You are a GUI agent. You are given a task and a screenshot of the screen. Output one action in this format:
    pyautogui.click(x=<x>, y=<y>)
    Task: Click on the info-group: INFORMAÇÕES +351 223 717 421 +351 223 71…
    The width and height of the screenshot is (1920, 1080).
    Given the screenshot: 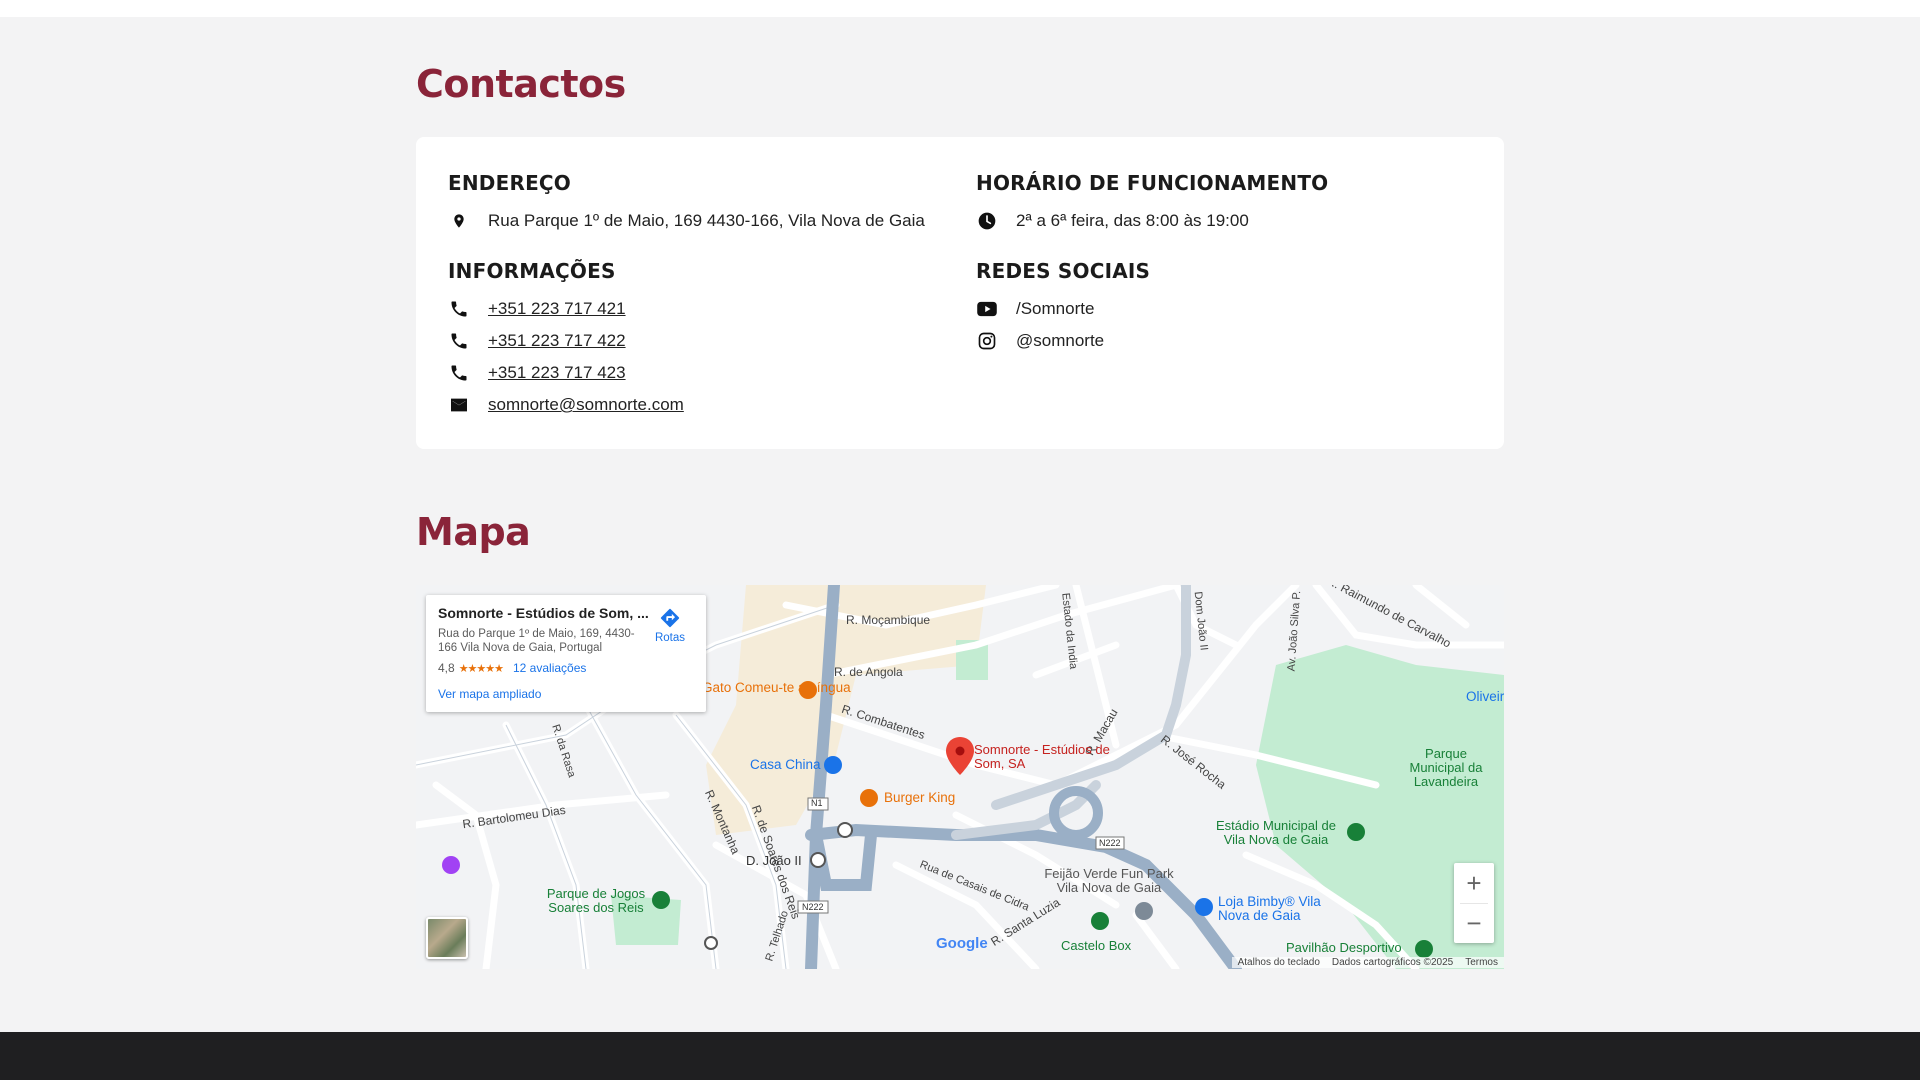 What is the action you would take?
    pyautogui.click(x=698, y=340)
    